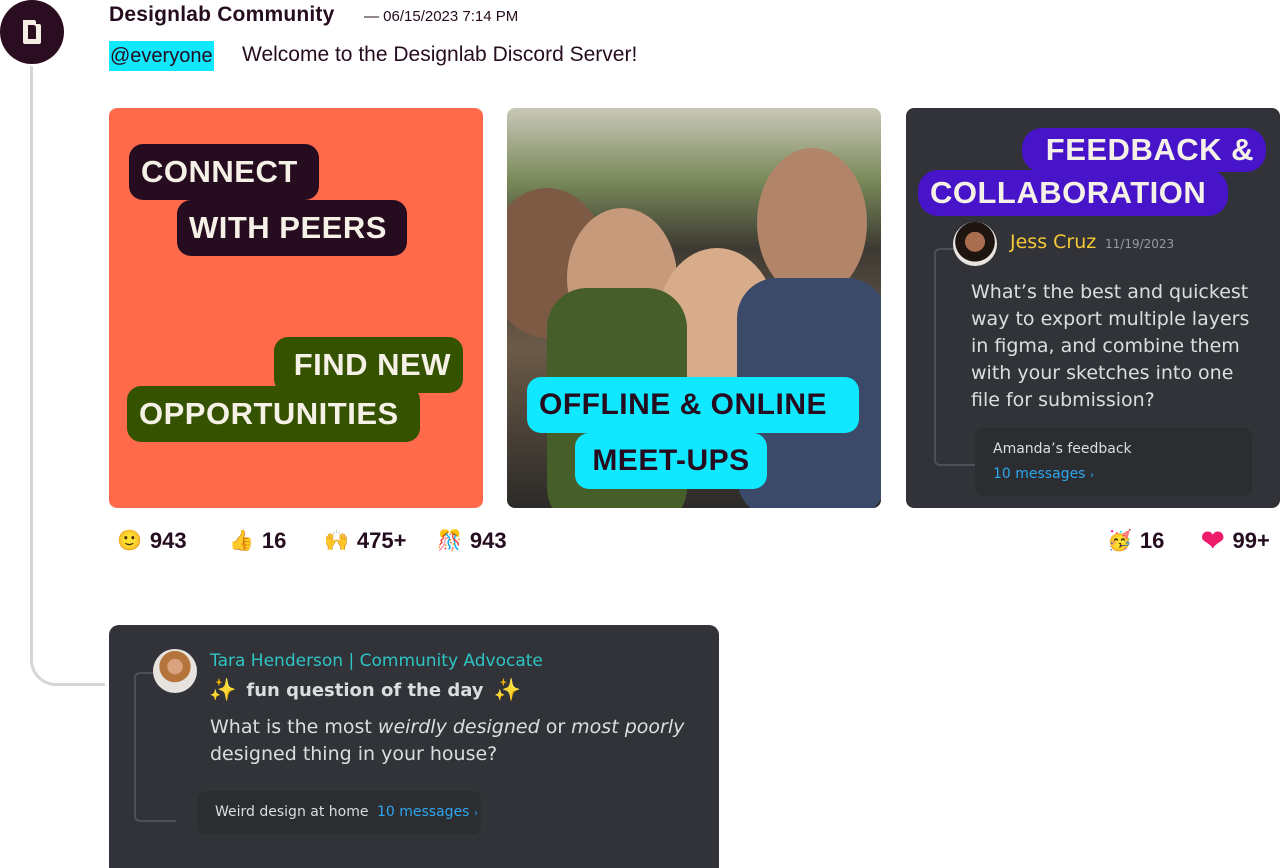 This screenshot has width=1288, height=868. What do you see at coordinates (671, 461) in the screenshot?
I see `meetups-label: MEET-UPS` at bounding box center [671, 461].